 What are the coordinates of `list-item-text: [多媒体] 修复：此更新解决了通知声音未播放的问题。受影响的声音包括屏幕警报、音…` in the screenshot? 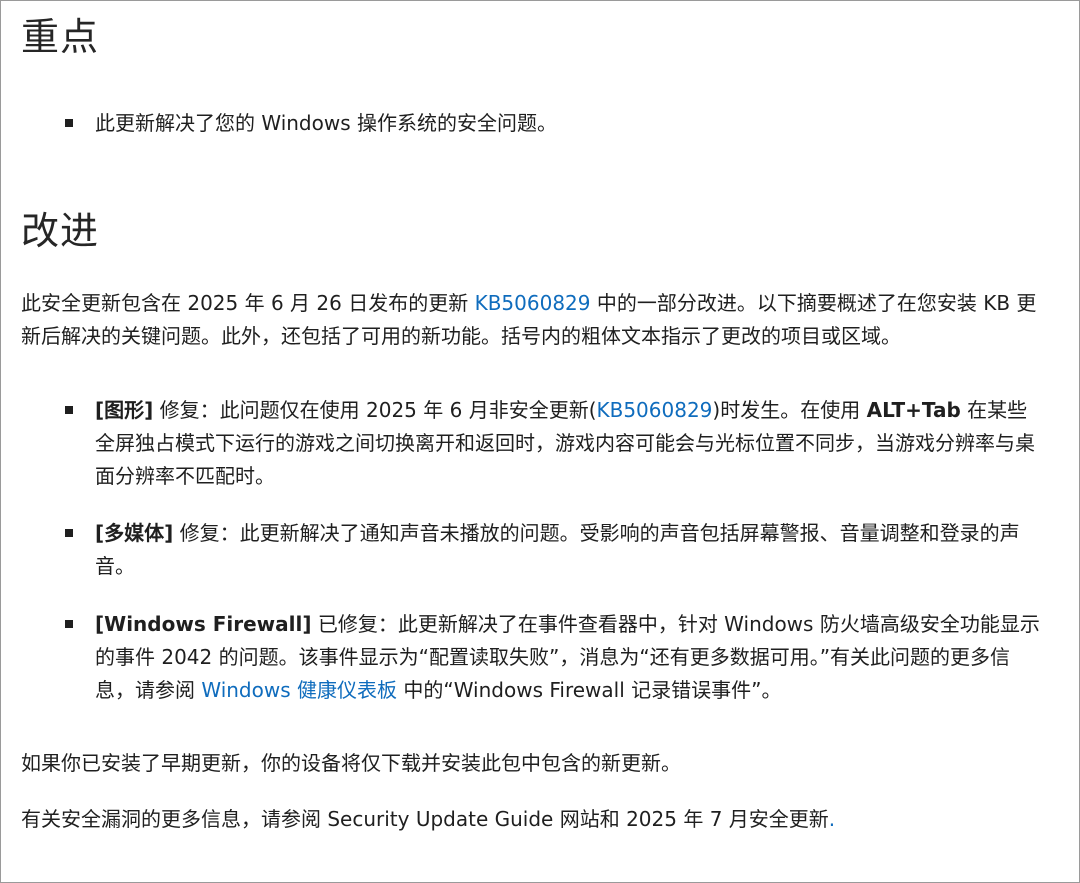 It's located at (570, 550).